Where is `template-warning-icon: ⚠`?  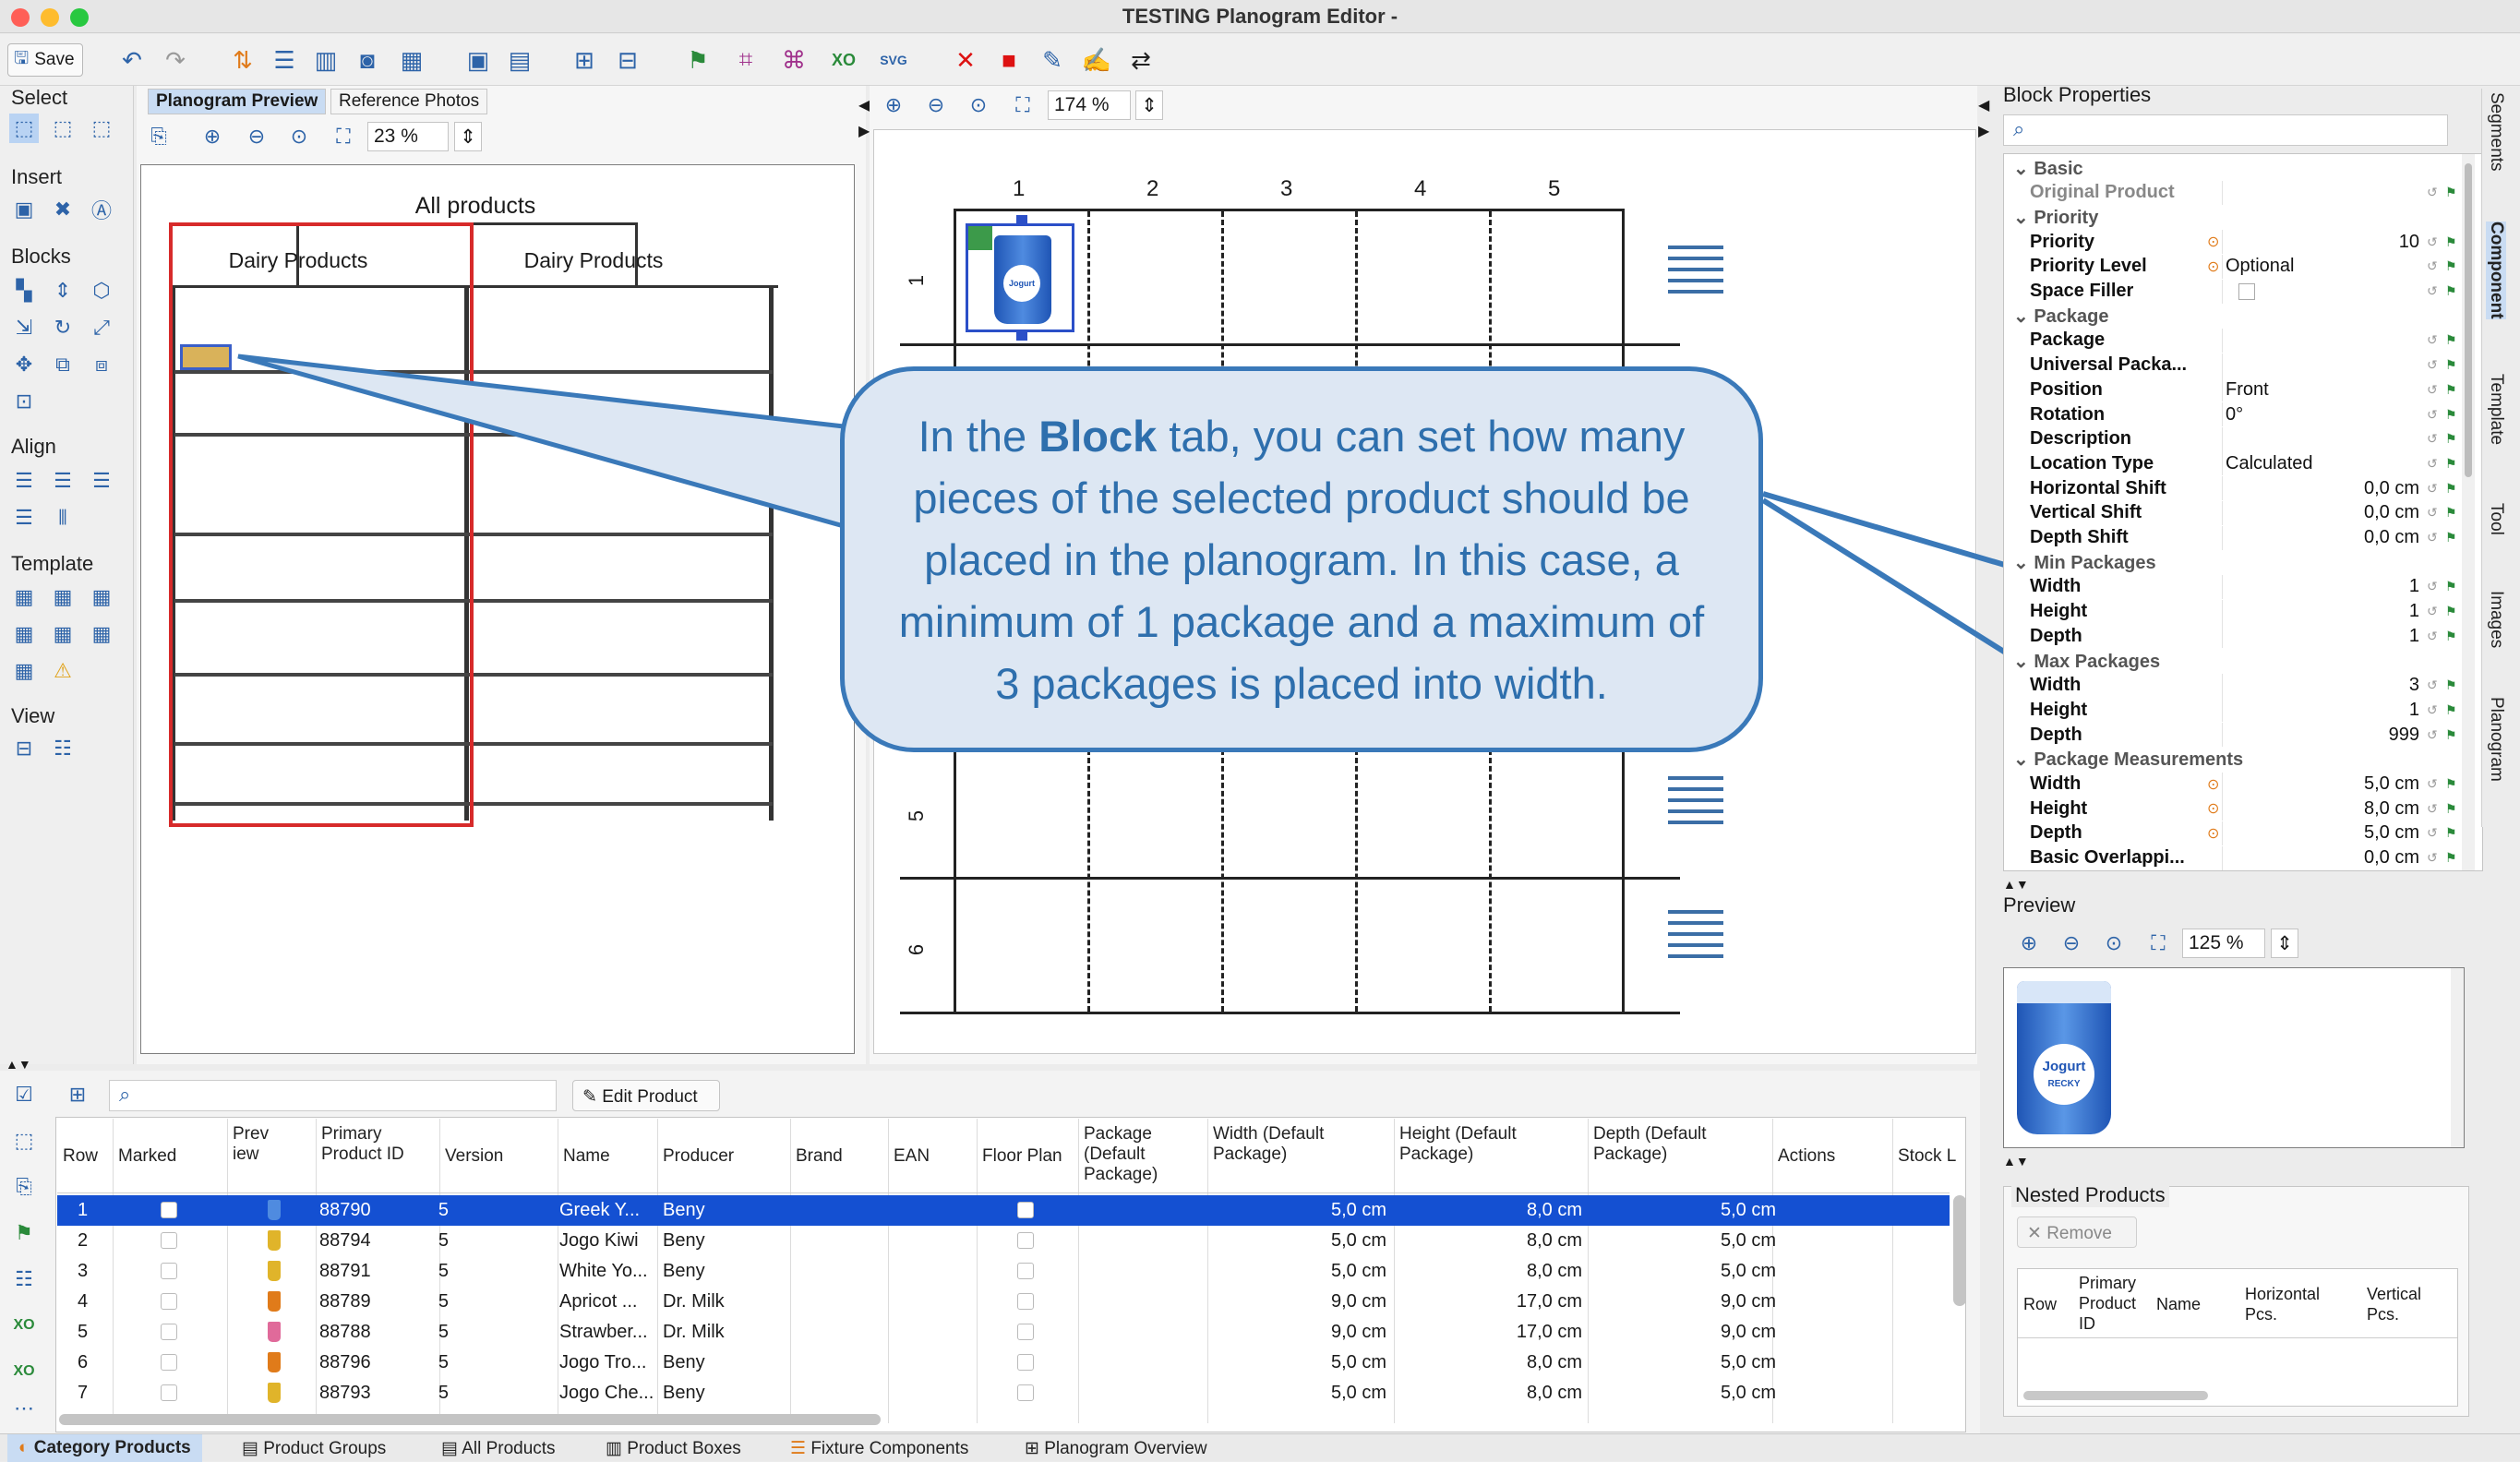 template-warning-icon: ⚠ is located at coordinates (63, 671).